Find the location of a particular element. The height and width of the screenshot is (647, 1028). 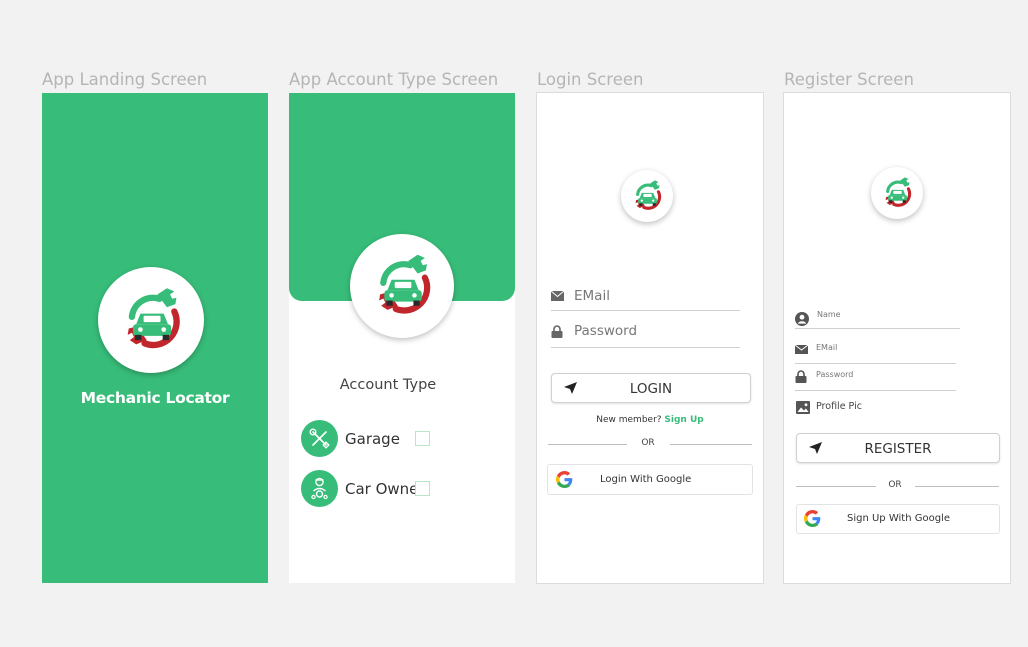

register-button-label: REGISTER is located at coordinates (898, 449).